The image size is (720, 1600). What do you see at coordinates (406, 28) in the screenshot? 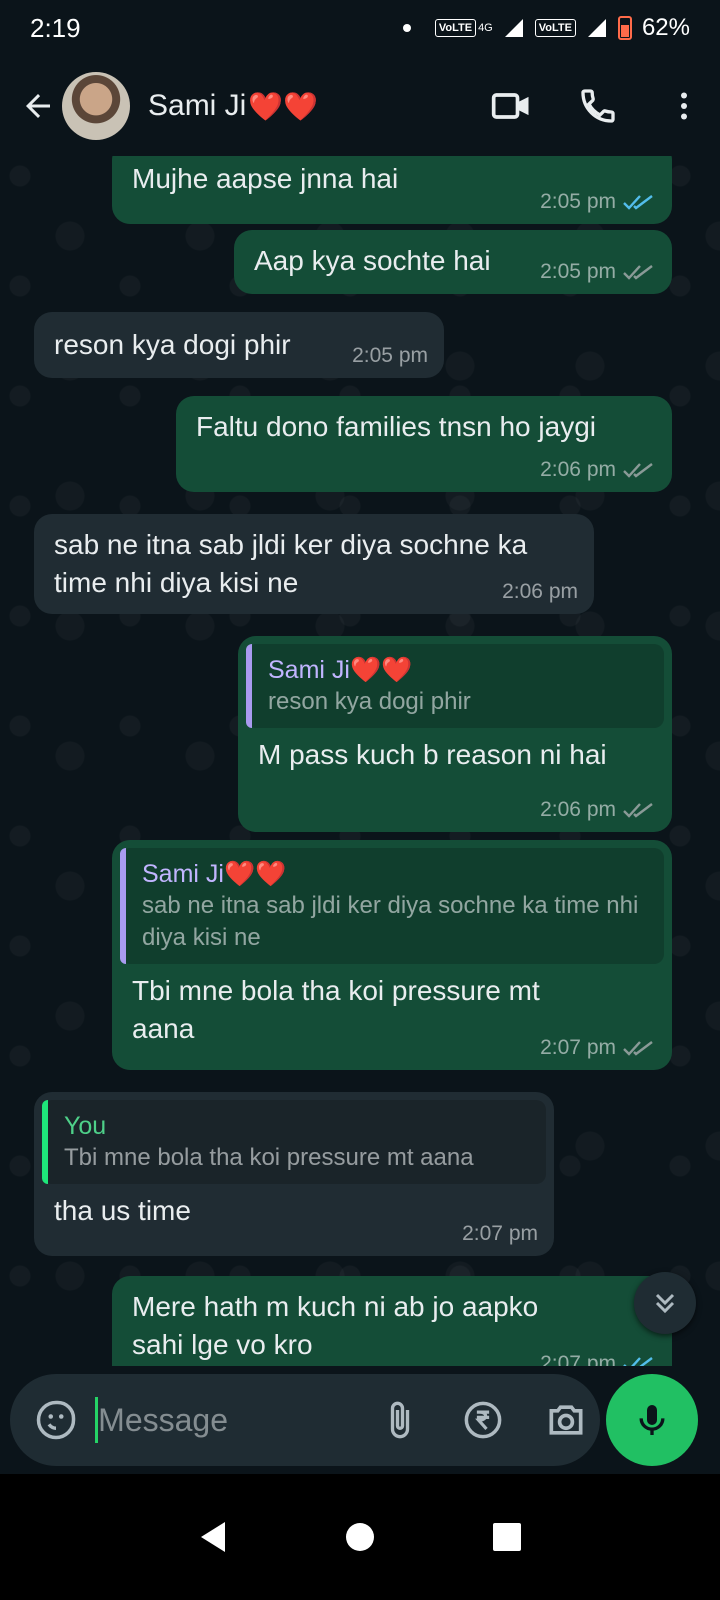
I see `notification-dot-icon` at bounding box center [406, 28].